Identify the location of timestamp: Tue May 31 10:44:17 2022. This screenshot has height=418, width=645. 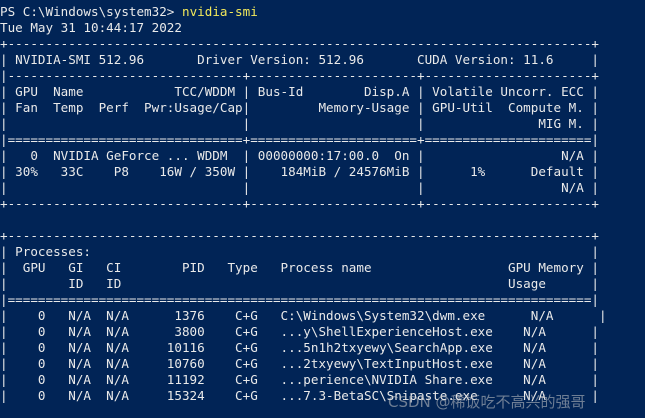
(91, 27).